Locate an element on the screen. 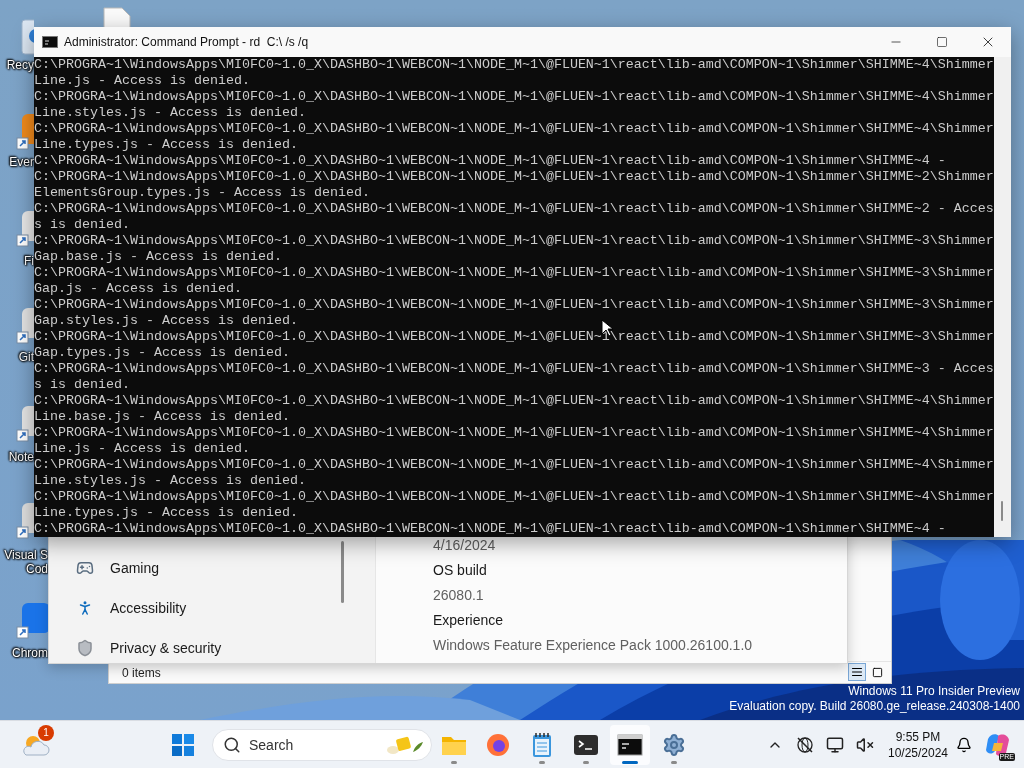 This screenshot has width=1024, height=768. taskbar-app-button is located at coordinates (630, 744).